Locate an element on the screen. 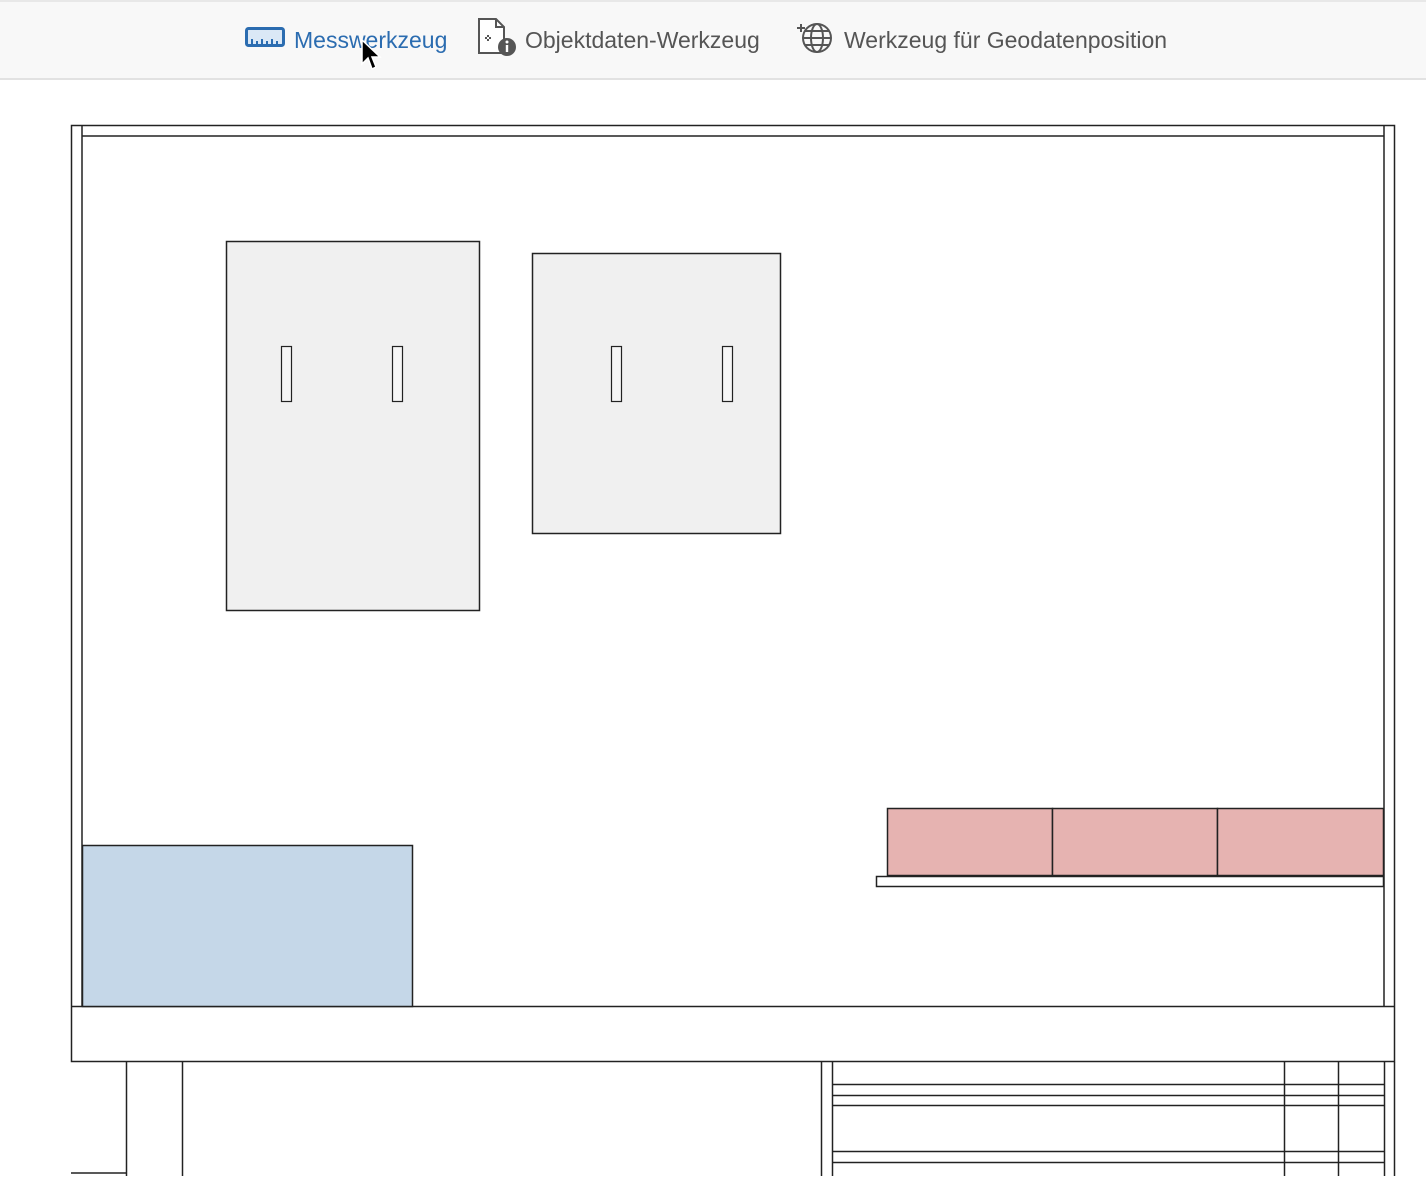 This screenshot has height=1181, width=1426. mouse-pointer-icon is located at coordinates (371, 57).